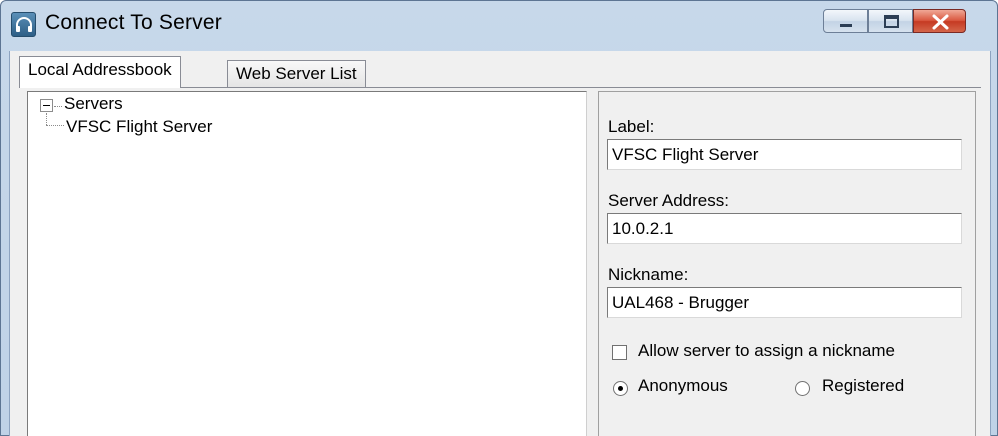 This screenshot has width=998, height=436. What do you see at coordinates (784, 302) in the screenshot?
I see `nickname-field` at bounding box center [784, 302].